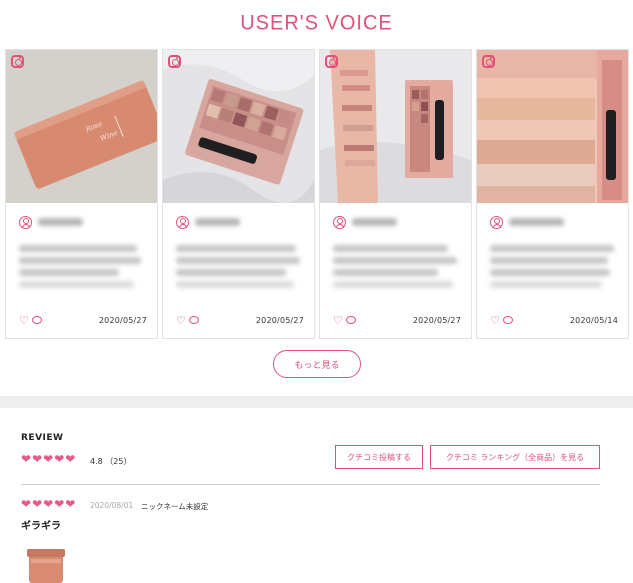 Image resolution: width=633 pixels, height=583 pixels. I want to click on review-item-stars: ❤ ❤ ❤ ❤ ❤, so click(48, 504).